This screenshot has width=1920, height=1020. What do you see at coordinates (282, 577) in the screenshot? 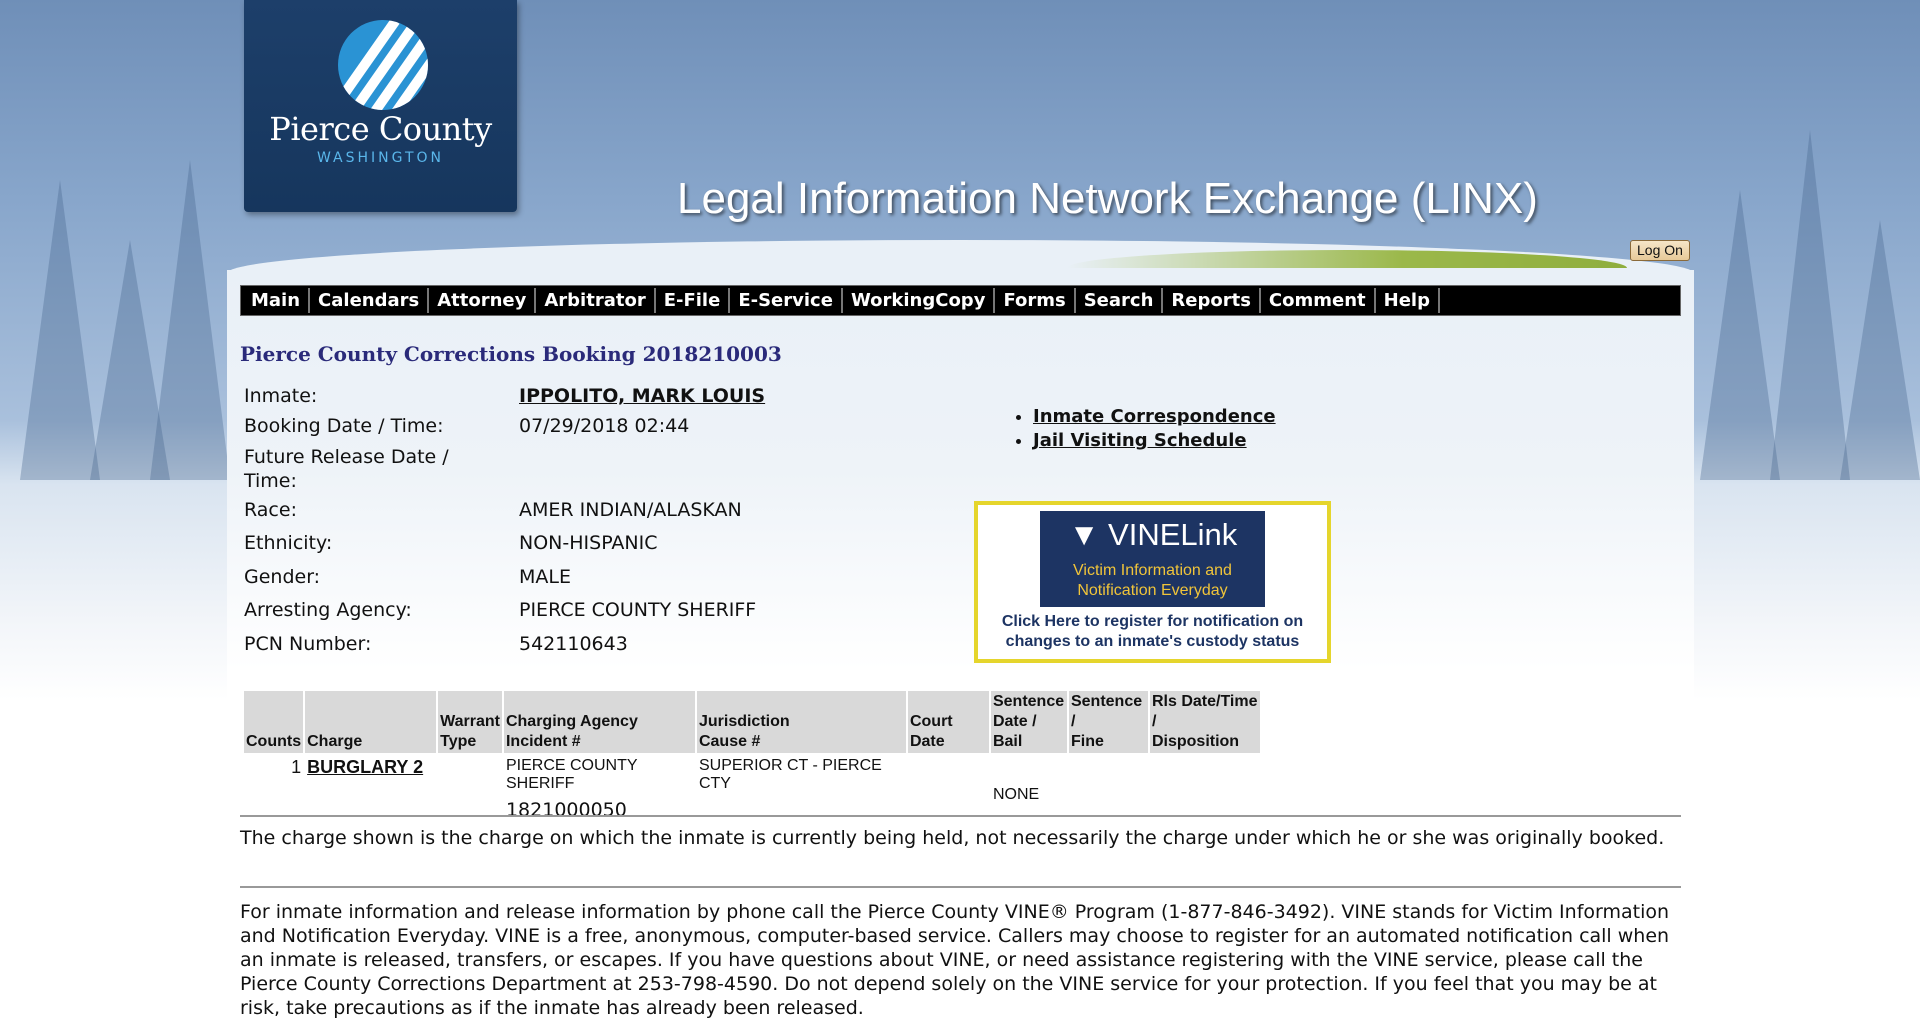
I see `detail-label: Gender:` at bounding box center [282, 577].